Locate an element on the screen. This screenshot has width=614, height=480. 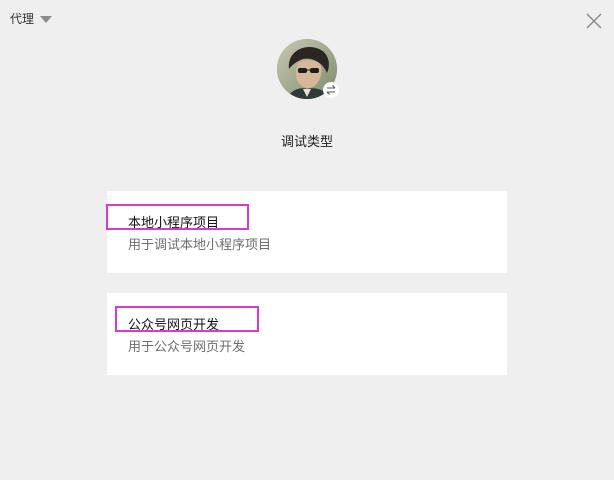
proxy-dropdown: 代理 is located at coordinates (31, 18).